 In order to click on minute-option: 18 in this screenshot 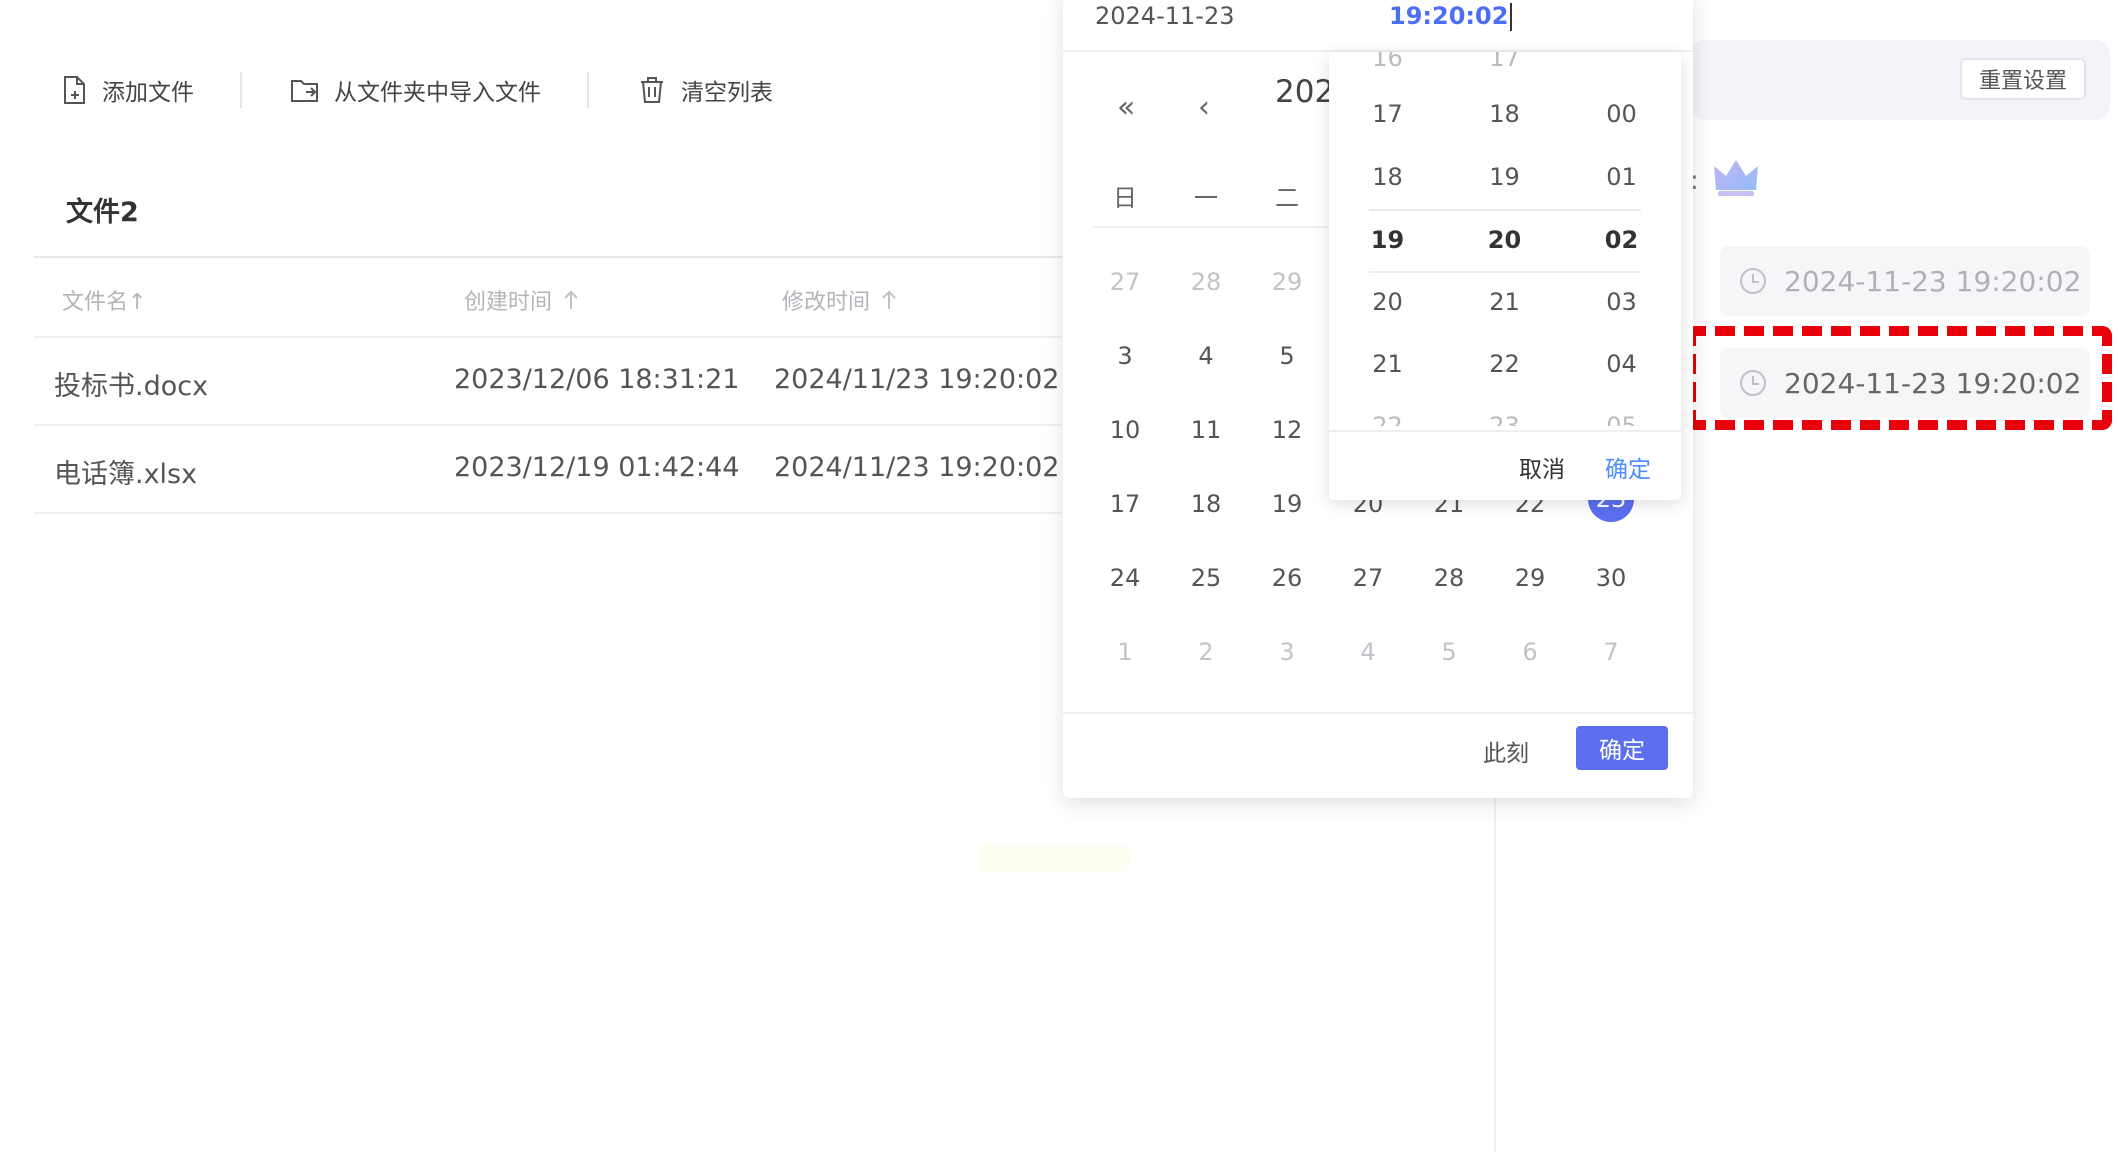, I will do `click(1504, 114)`.